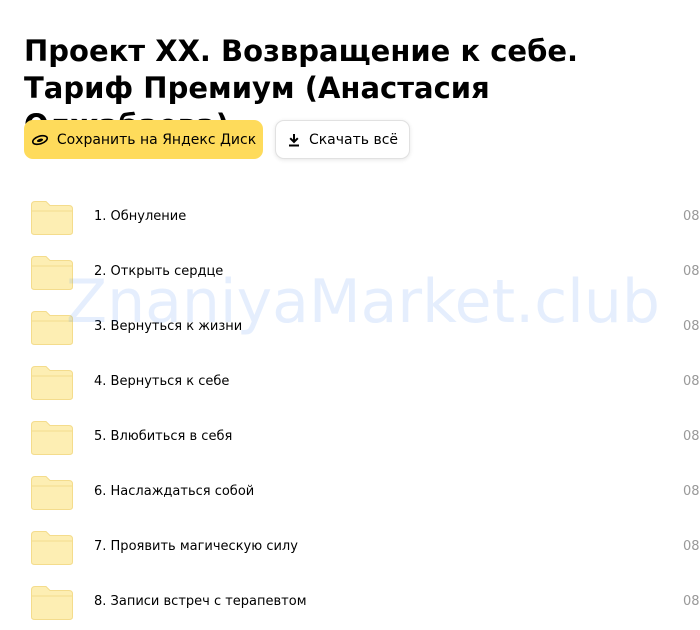  I want to click on save-to-yandex-disk-button: Сохранить на Яндекс Диск, so click(143, 139).